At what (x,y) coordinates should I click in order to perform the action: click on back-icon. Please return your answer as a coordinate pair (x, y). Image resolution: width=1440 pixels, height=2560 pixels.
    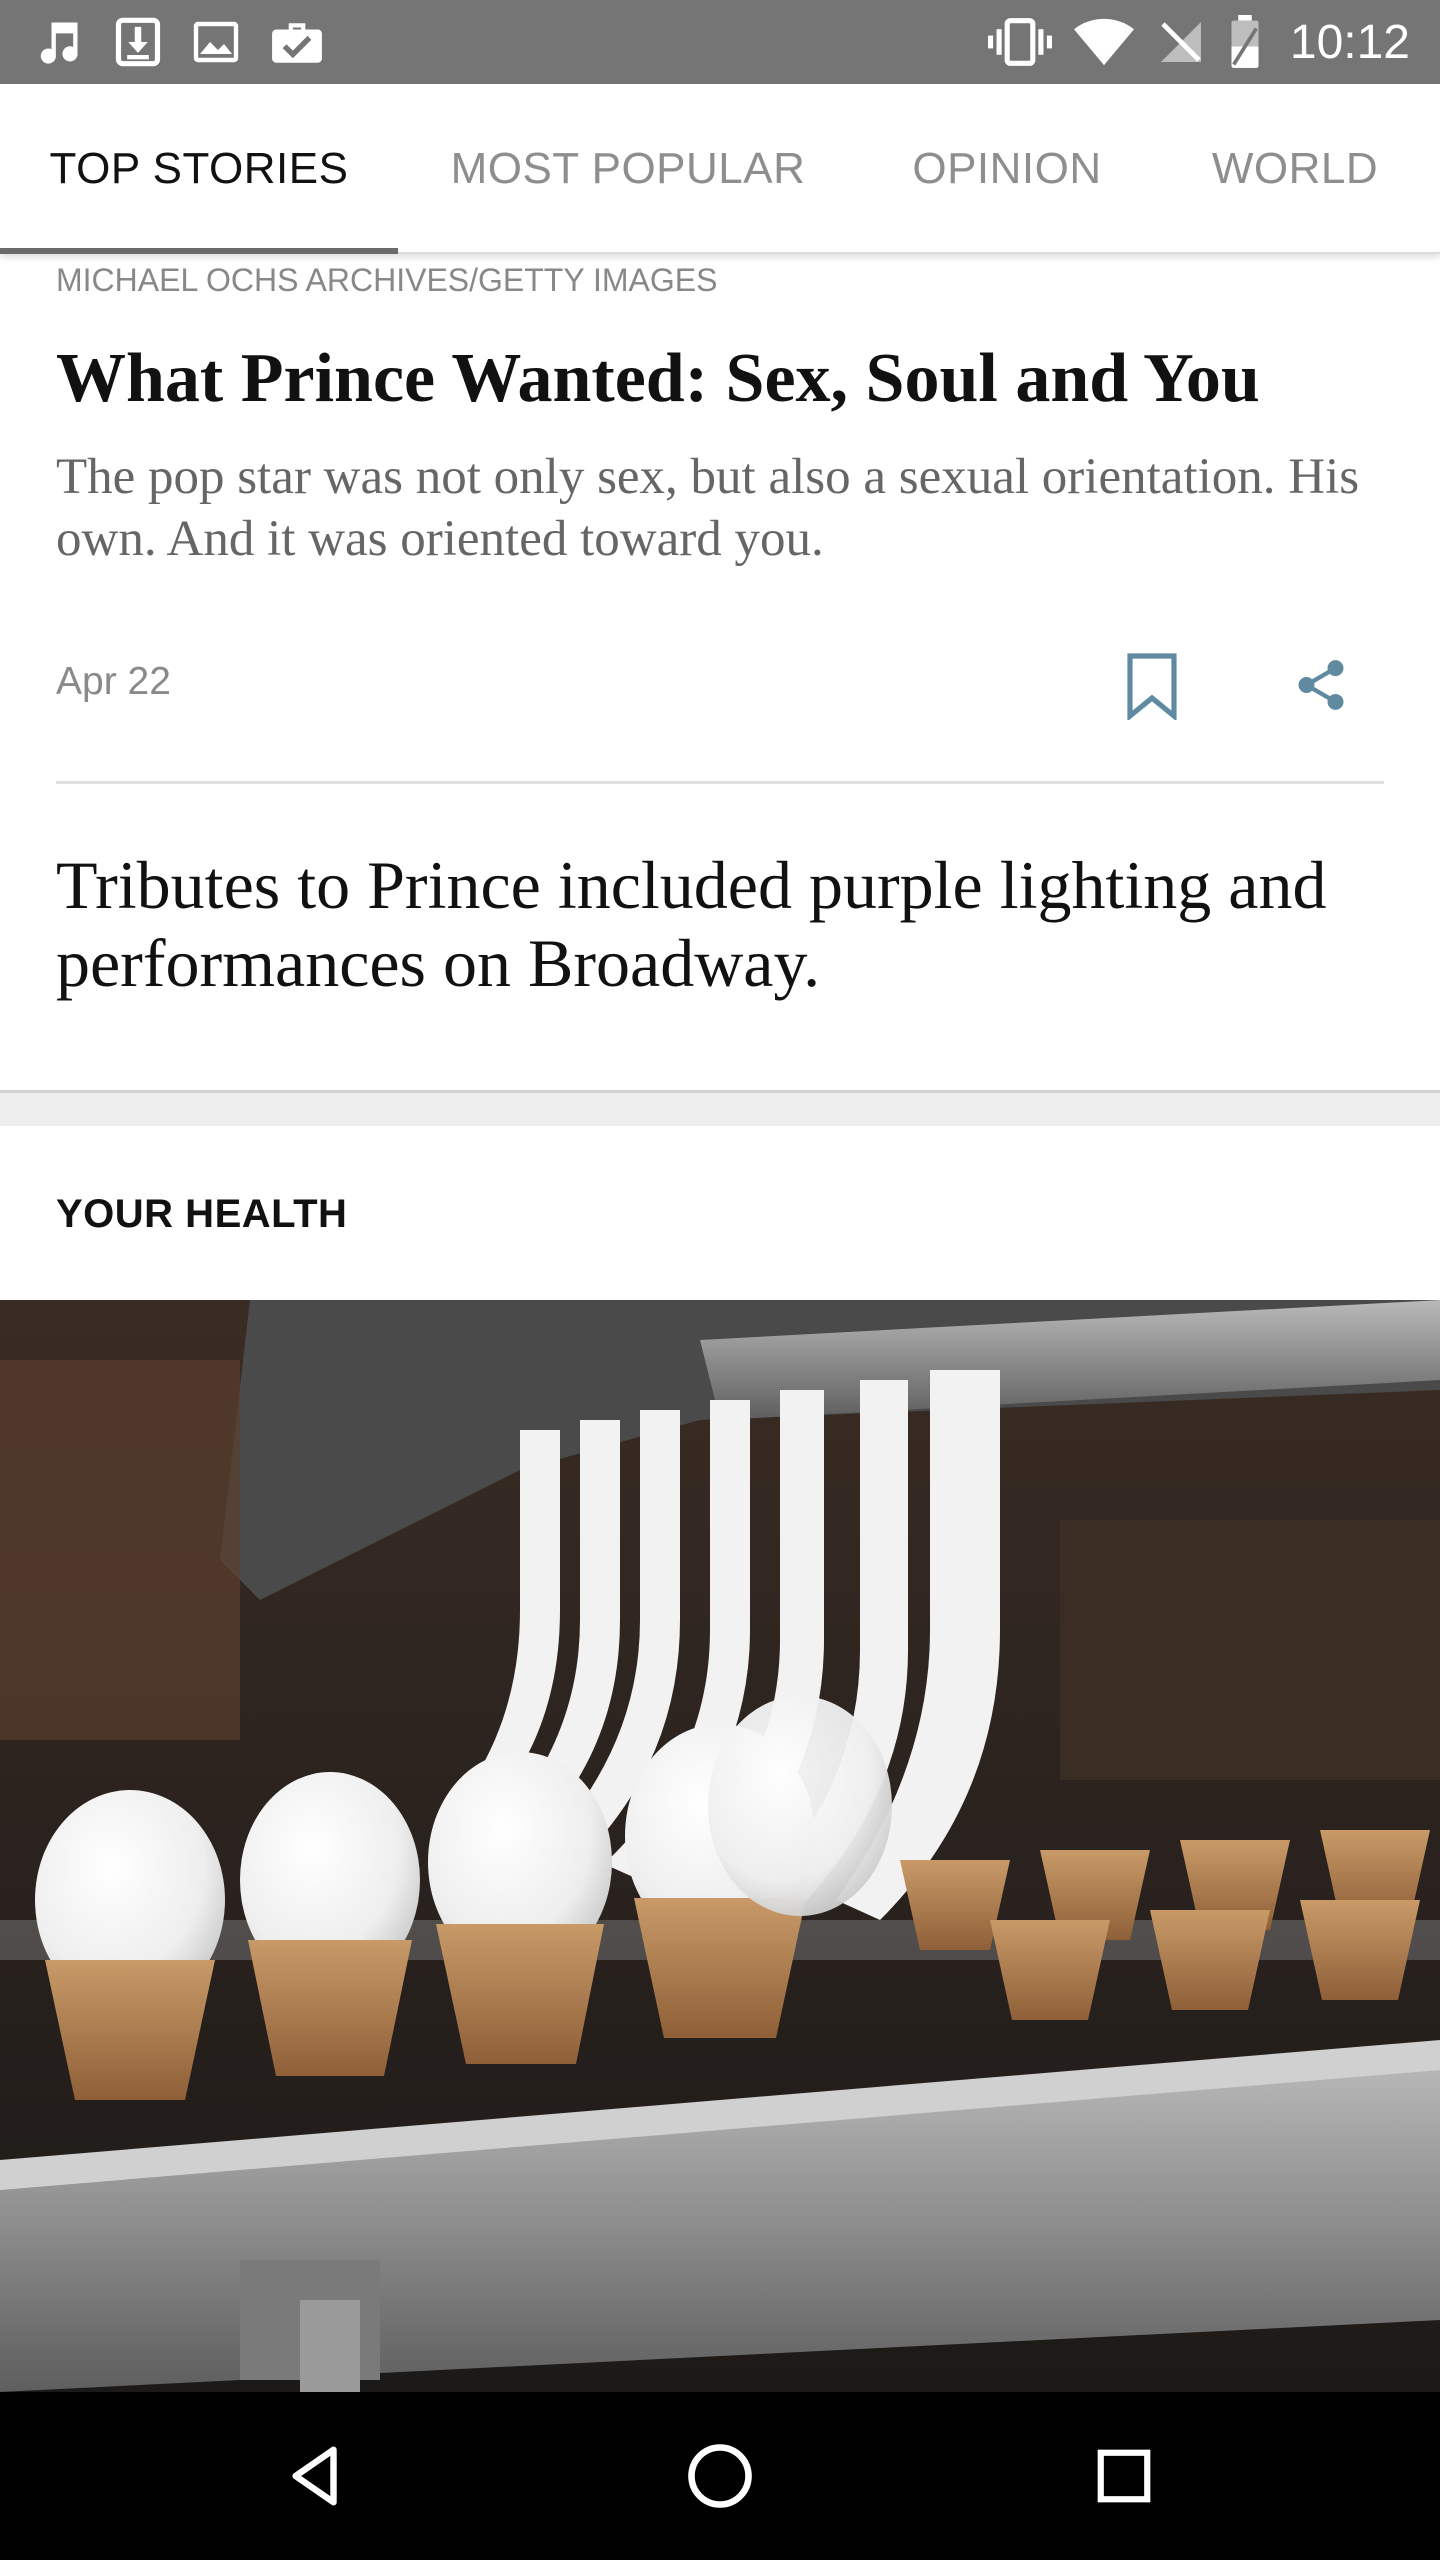
    Looking at the image, I should click on (316, 2476).